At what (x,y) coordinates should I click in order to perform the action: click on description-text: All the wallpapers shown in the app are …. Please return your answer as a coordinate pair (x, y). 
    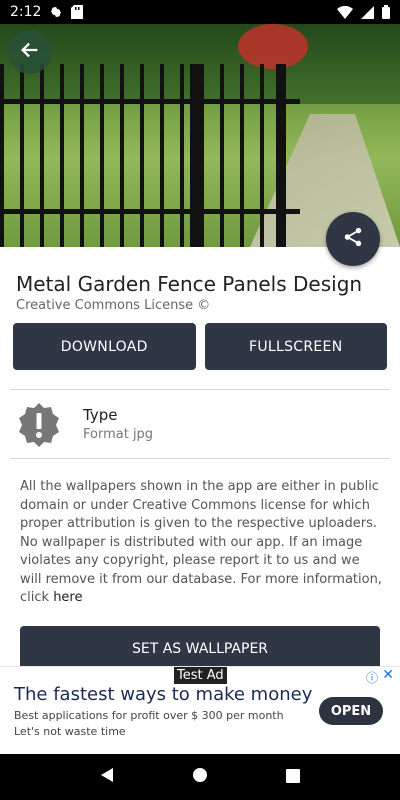
    Looking at the image, I should click on (201, 542).